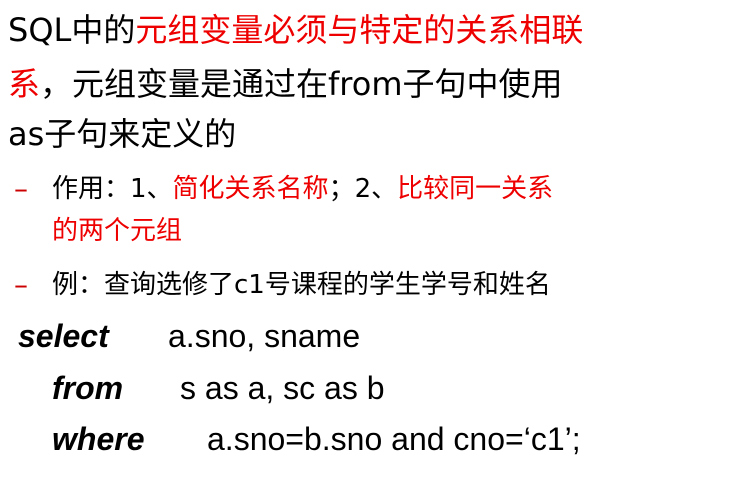 The width and height of the screenshot is (754, 480). Describe the element at coordinates (301, 84) in the screenshot. I see `paragraph-text-2: ，元组变量是通过在from子句中使用` at that location.